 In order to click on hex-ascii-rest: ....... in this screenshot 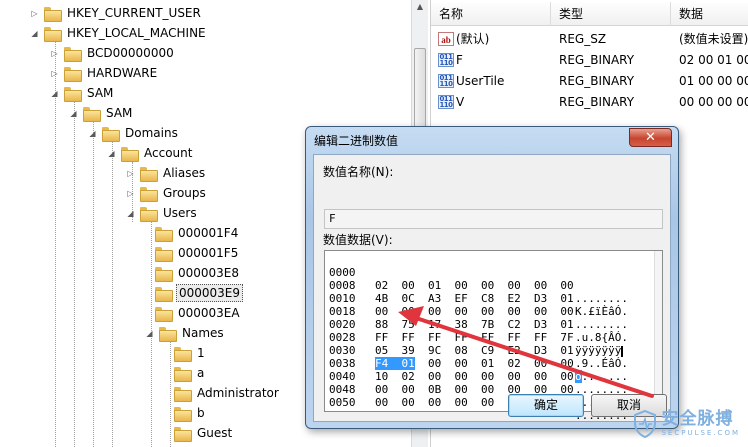, I will do `click(604, 376)`.